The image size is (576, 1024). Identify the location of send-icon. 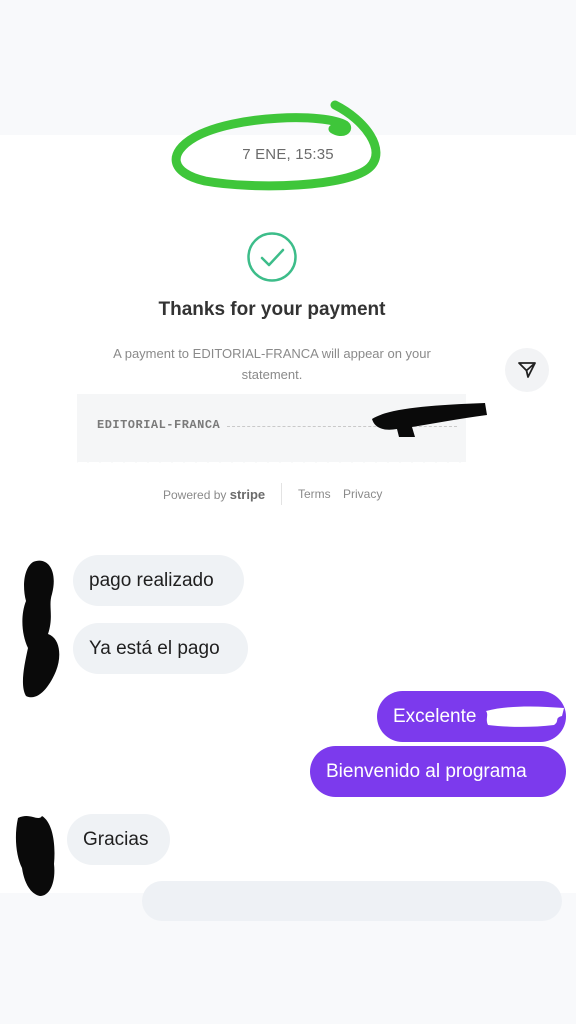
(527, 370).